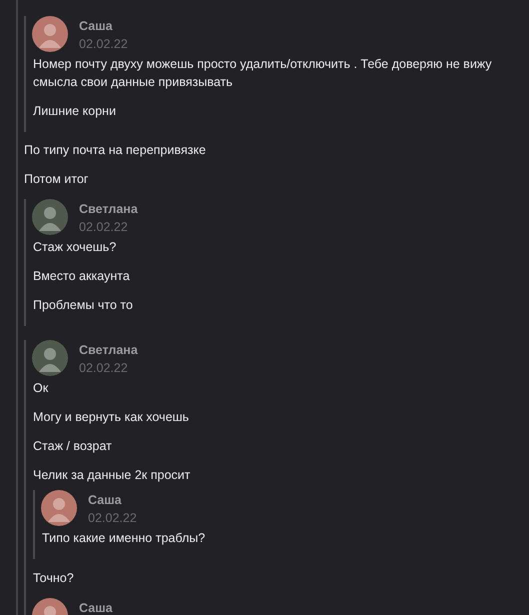 The width and height of the screenshot is (529, 615). What do you see at coordinates (75, 247) in the screenshot?
I see `message-text: Стаж хочешь?` at bounding box center [75, 247].